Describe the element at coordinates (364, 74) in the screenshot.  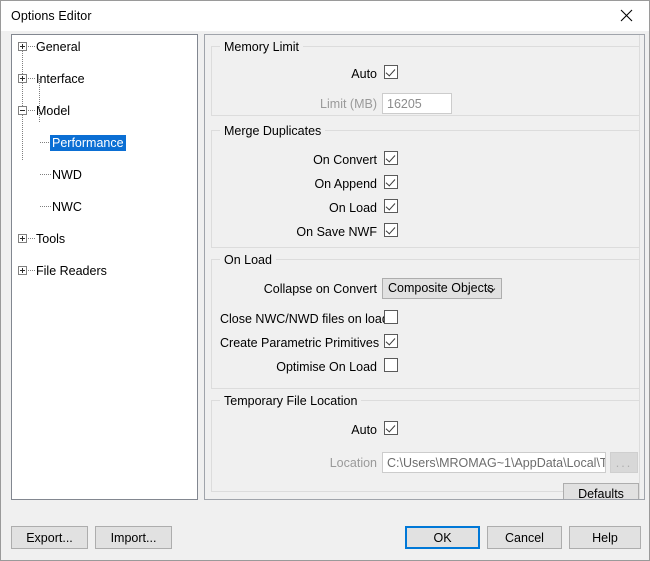
I see `label-auto-memory: Auto` at that location.